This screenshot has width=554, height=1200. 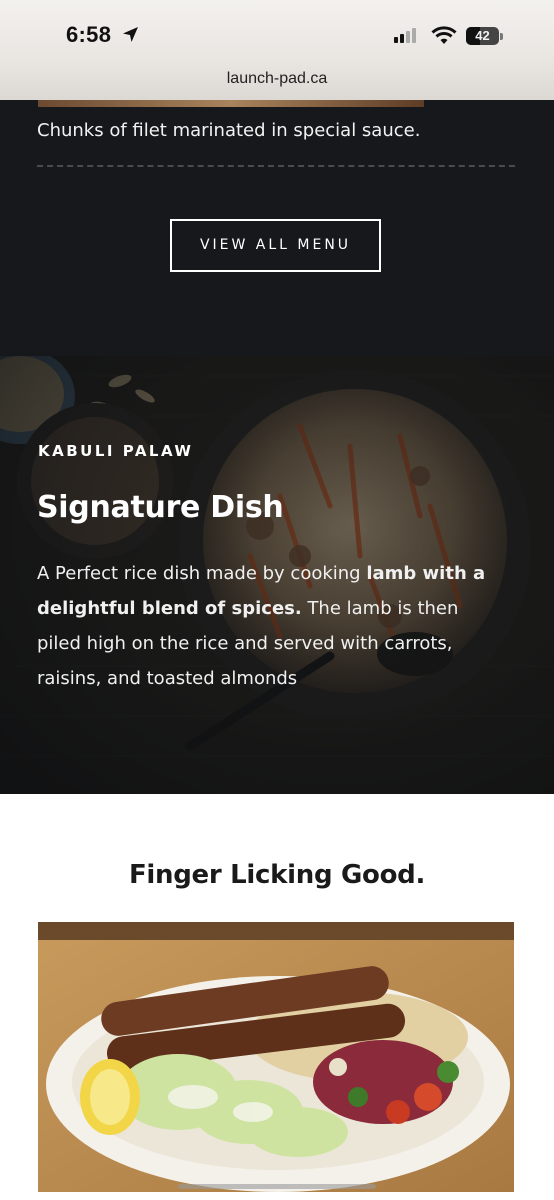 What do you see at coordinates (277, 1186) in the screenshot?
I see `home-indicator` at bounding box center [277, 1186].